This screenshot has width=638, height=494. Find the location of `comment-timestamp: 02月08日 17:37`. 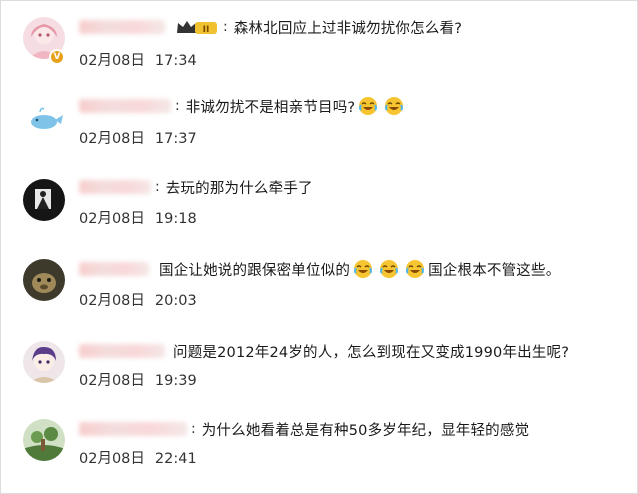

comment-timestamp: 02月08日 17:37 is located at coordinates (138, 139).